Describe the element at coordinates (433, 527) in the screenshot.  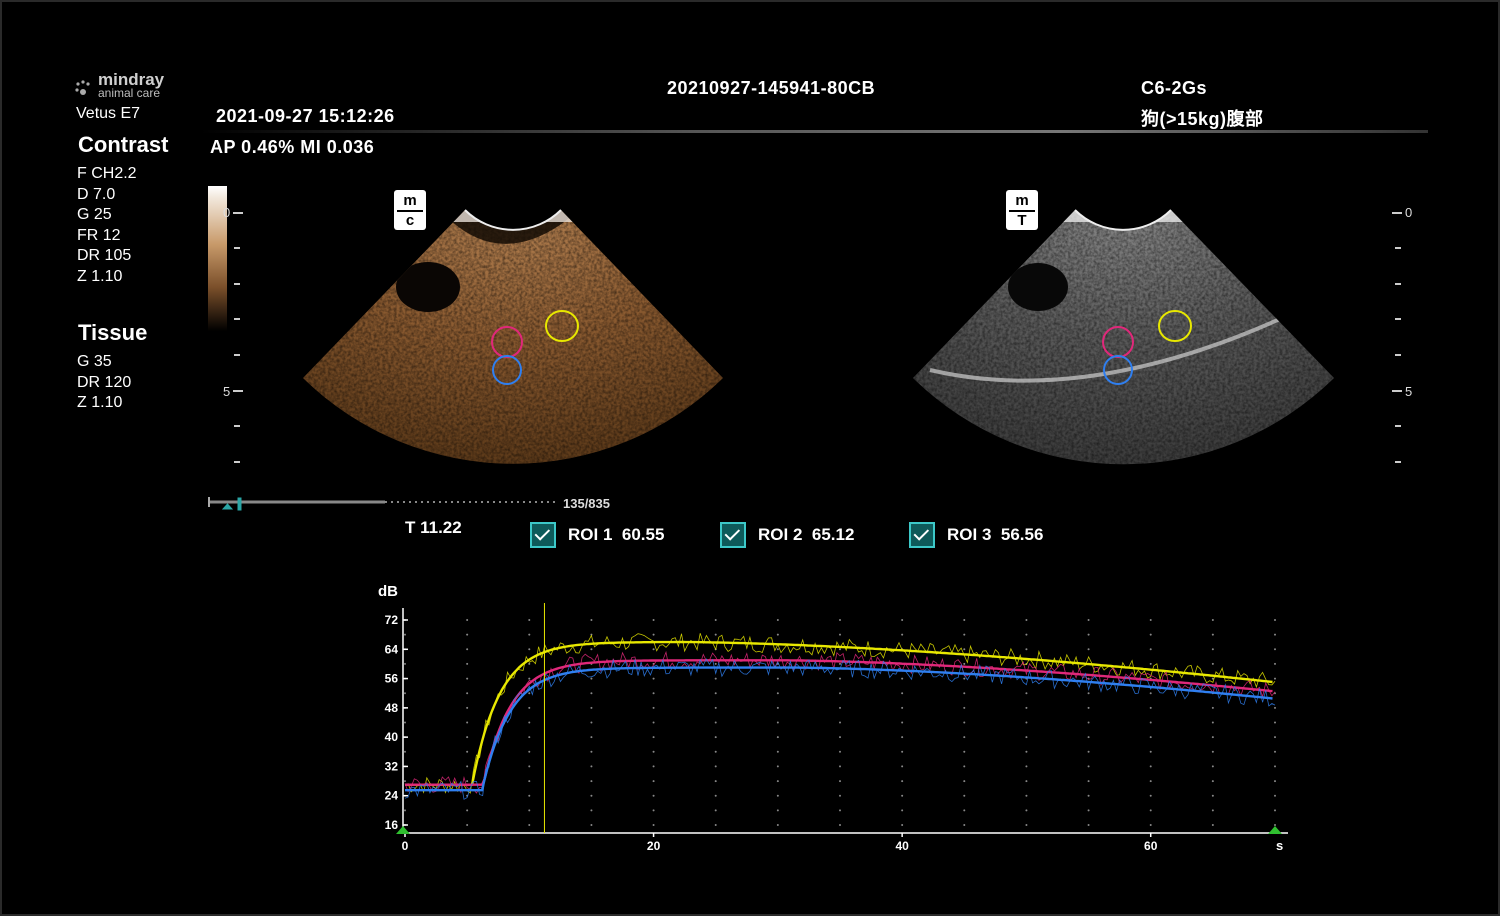
I see `cursor-time: T 11.22` at that location.